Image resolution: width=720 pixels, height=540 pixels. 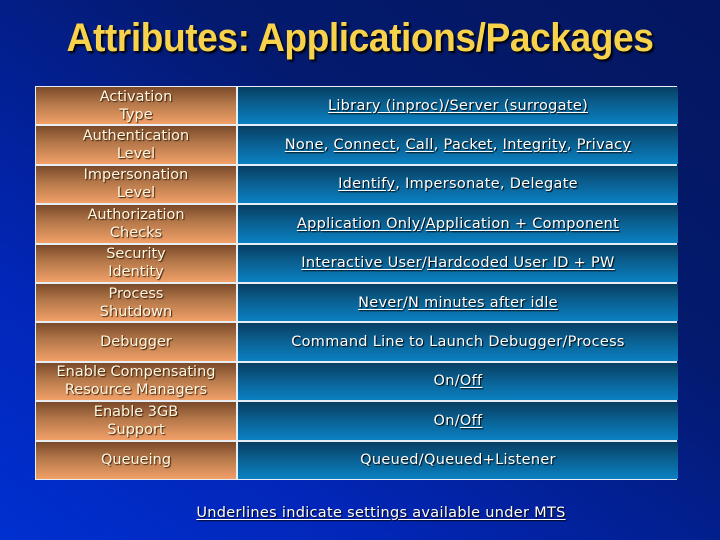 I want to click on setting-option-text: Command Line to Launch Debugger/Process, so click(x=458, y=342).